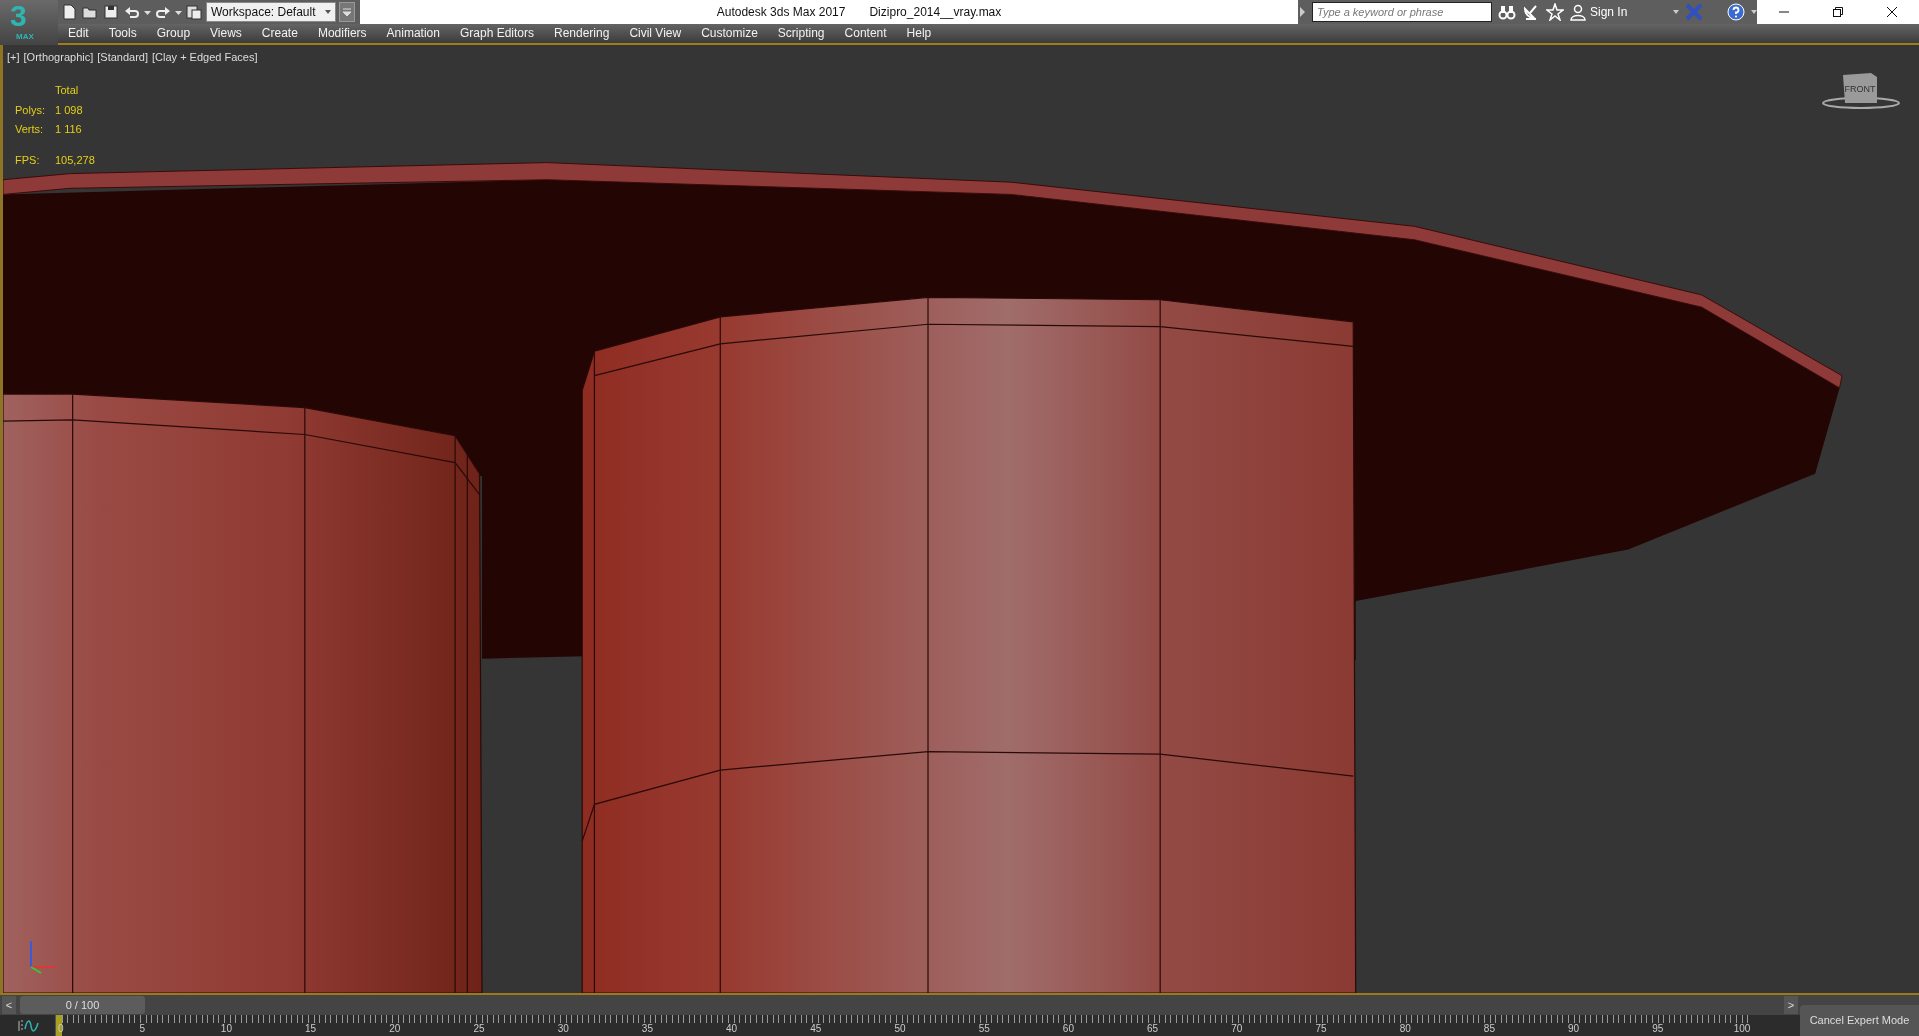  I want to click on app-title: Autodesk 3ds Max 2017, so click(781, 12).